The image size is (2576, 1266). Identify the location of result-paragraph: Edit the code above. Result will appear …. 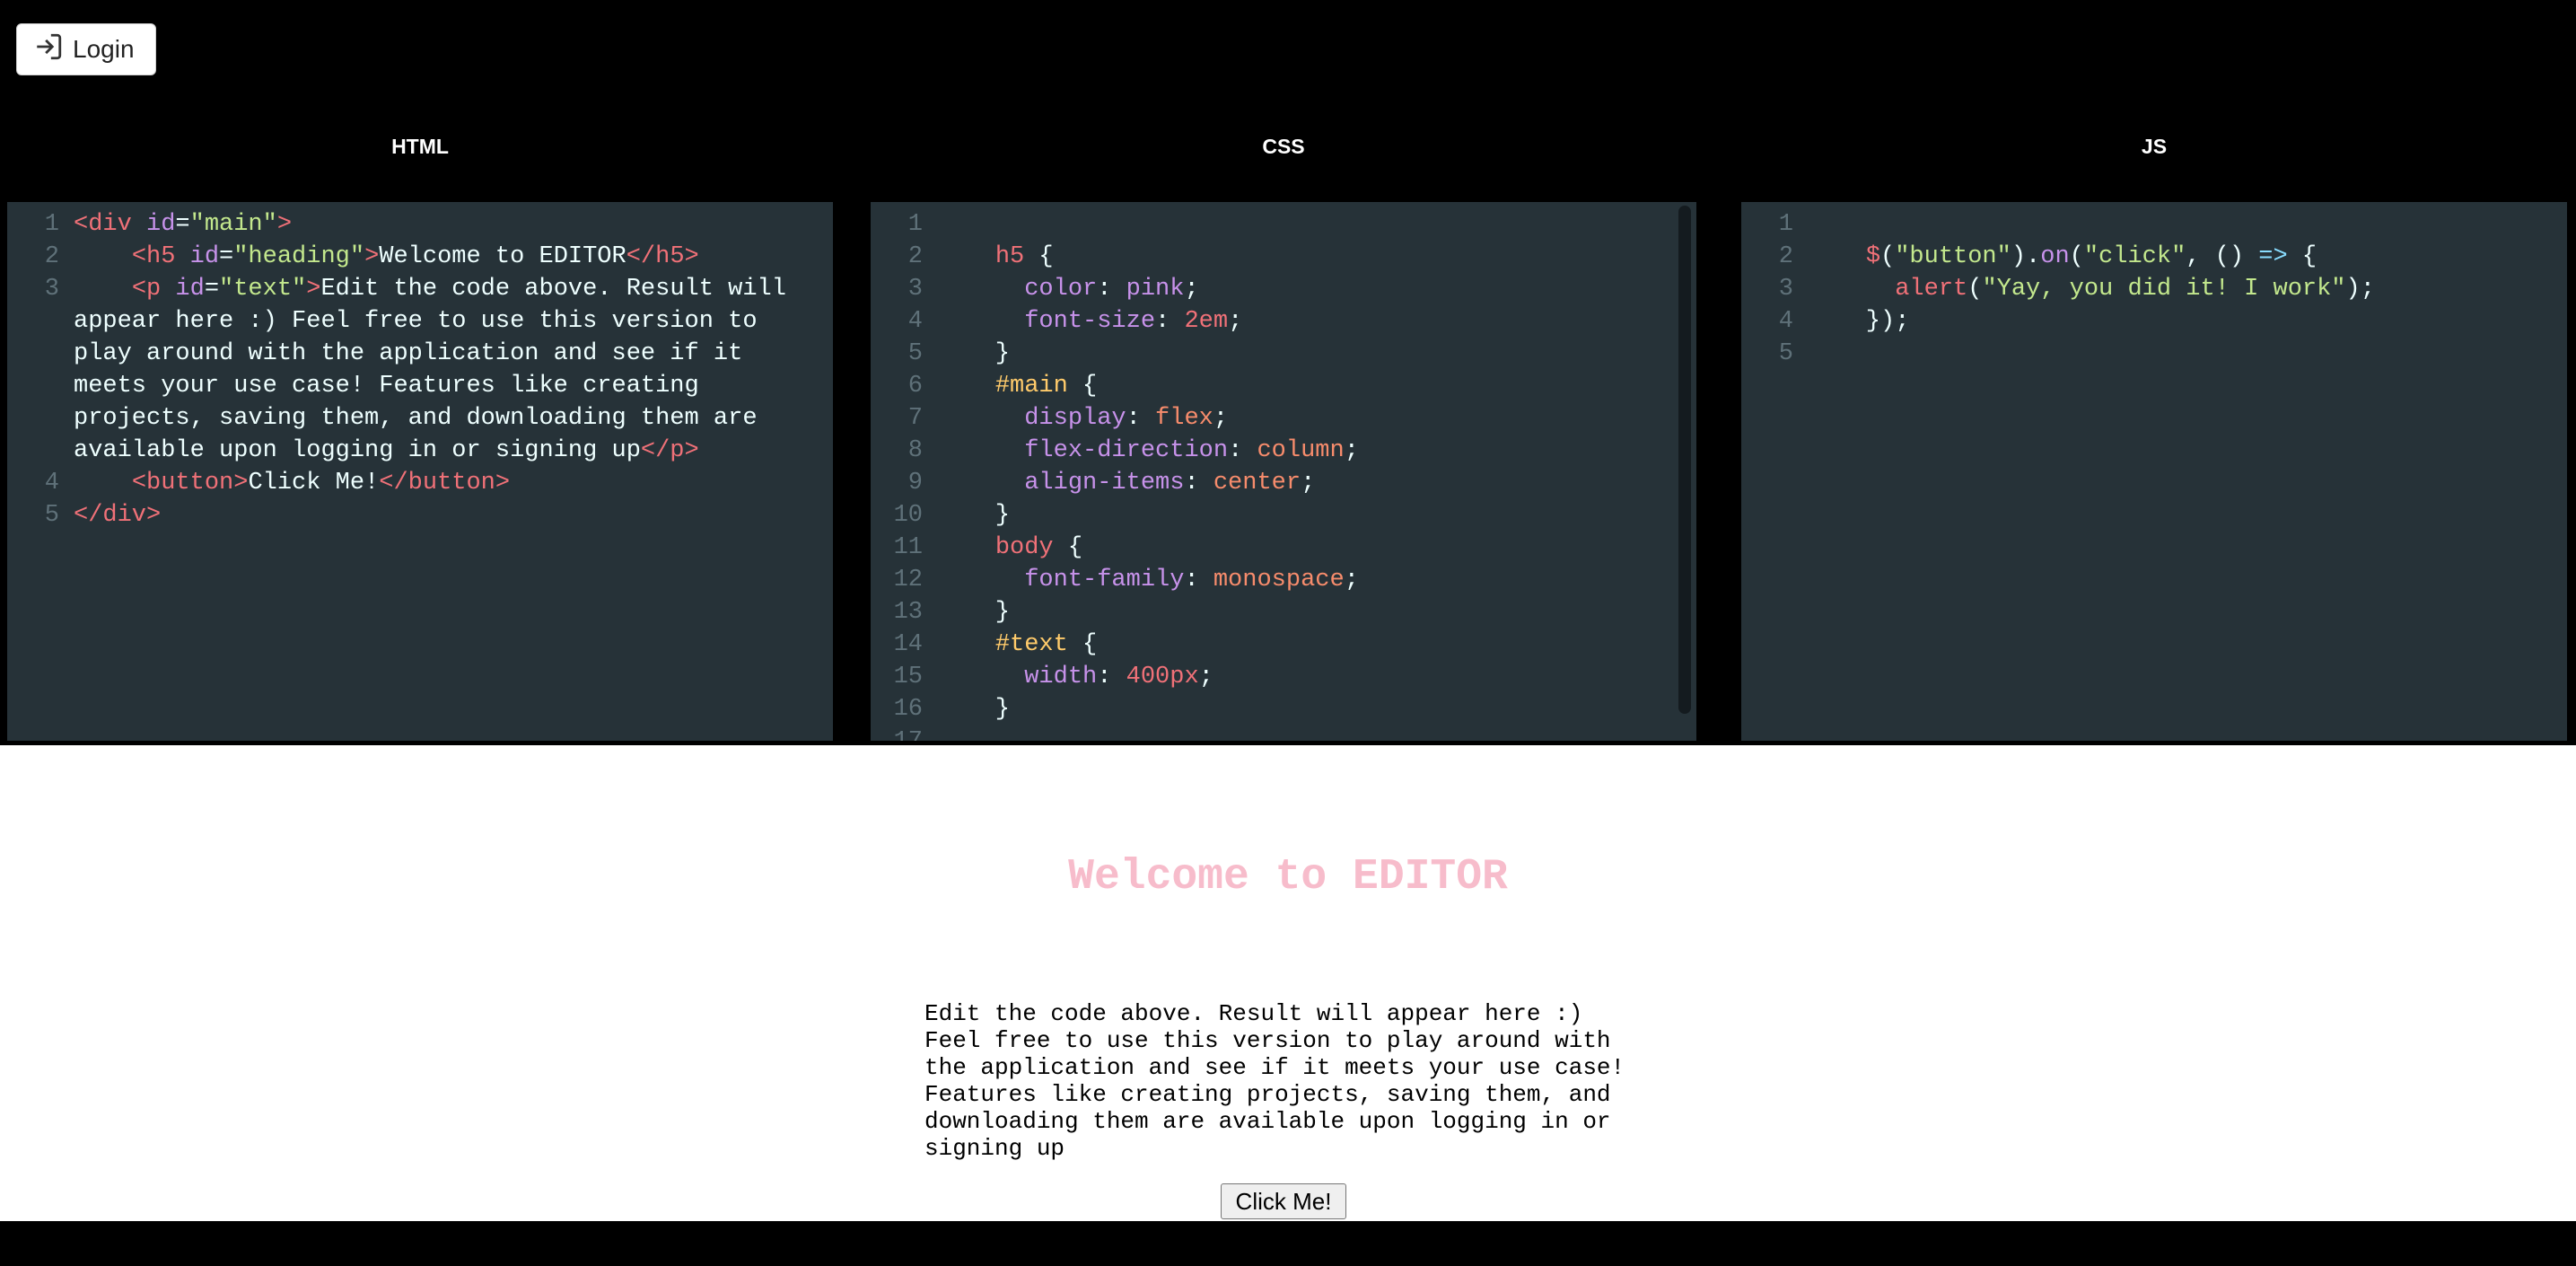
(1274, 1081).